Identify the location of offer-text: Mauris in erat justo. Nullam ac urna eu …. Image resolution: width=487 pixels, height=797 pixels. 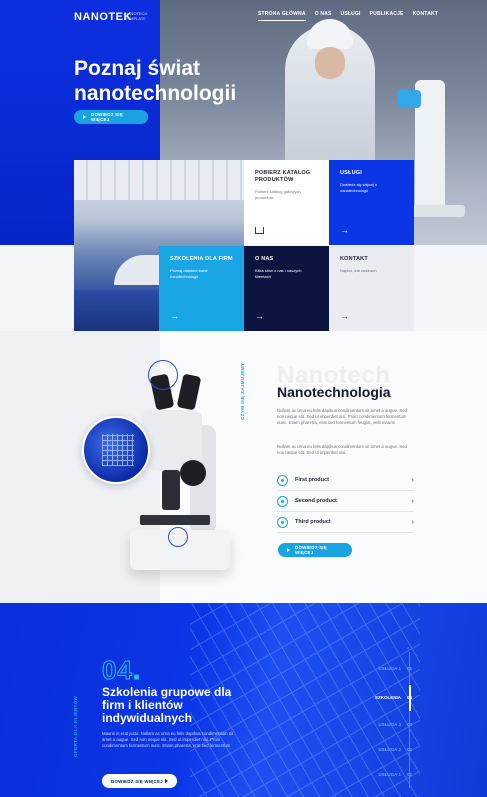
(168, 739).